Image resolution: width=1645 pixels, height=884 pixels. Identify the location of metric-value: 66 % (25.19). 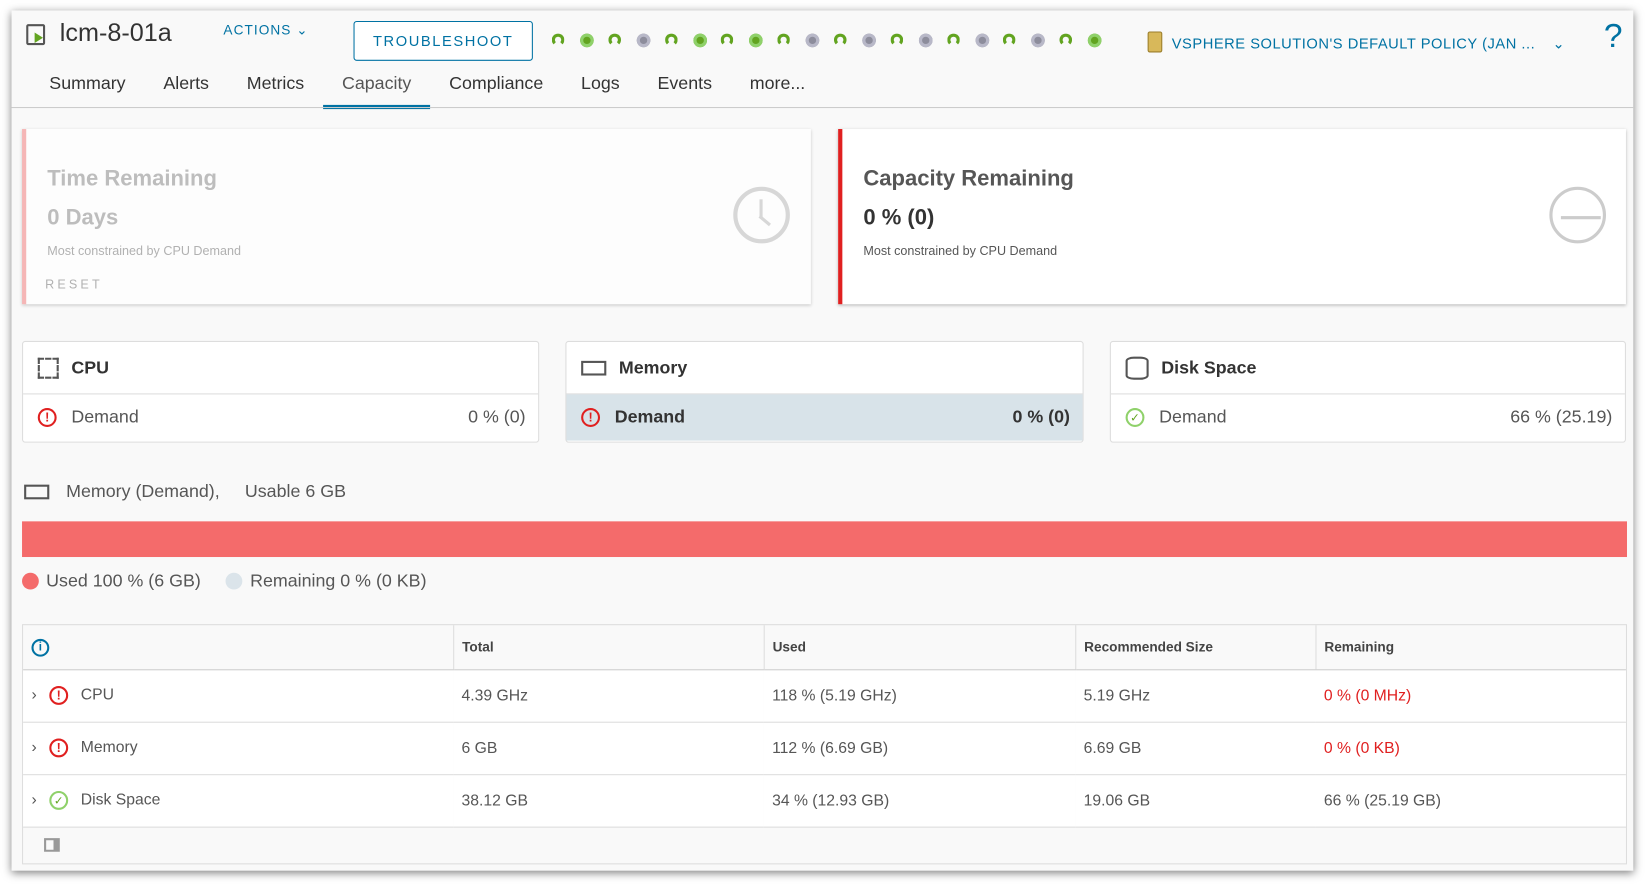
(1561, 417).